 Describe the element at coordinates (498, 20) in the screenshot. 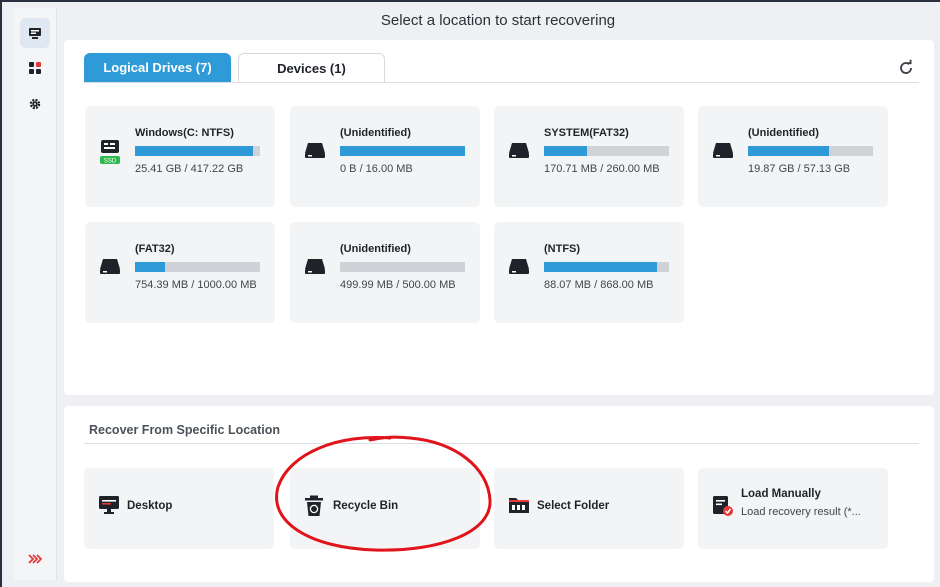

I see `page-title: Select a location to start recovering` at that location.